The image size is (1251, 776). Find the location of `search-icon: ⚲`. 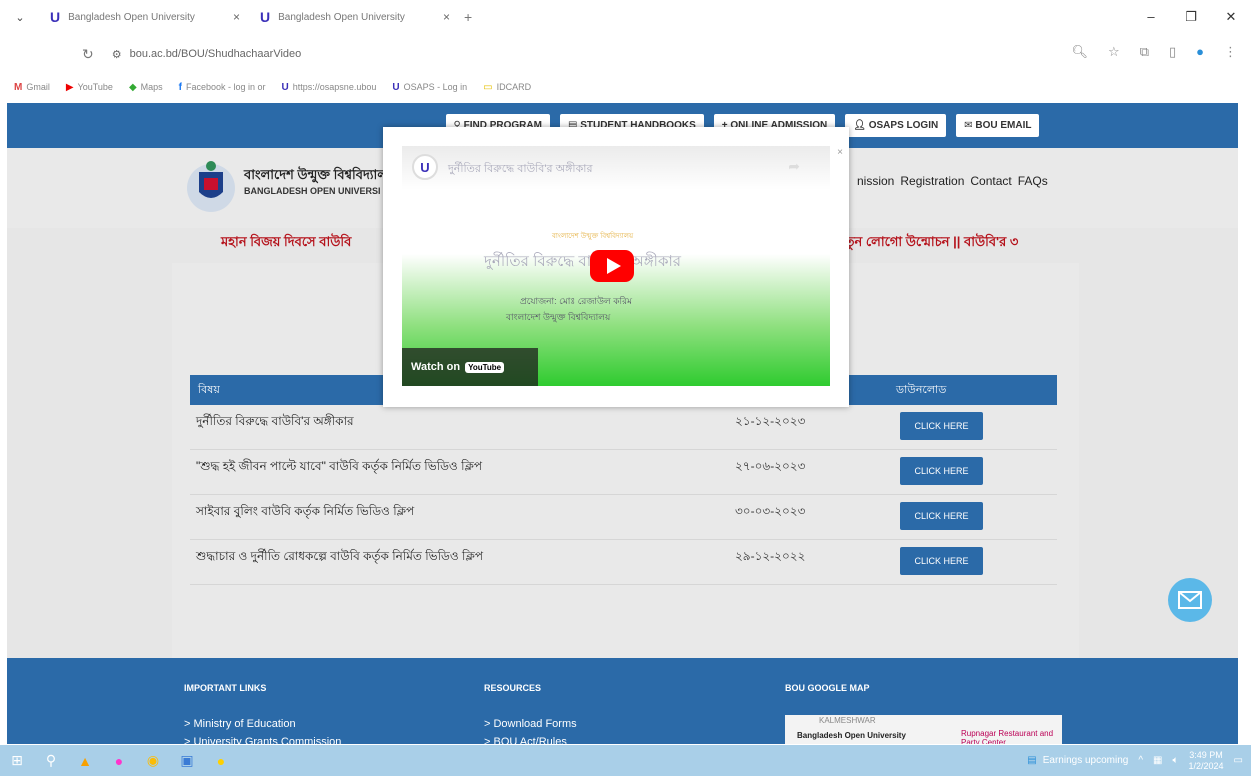

search-icon: ⚲ is located at coordinates (51, 760).